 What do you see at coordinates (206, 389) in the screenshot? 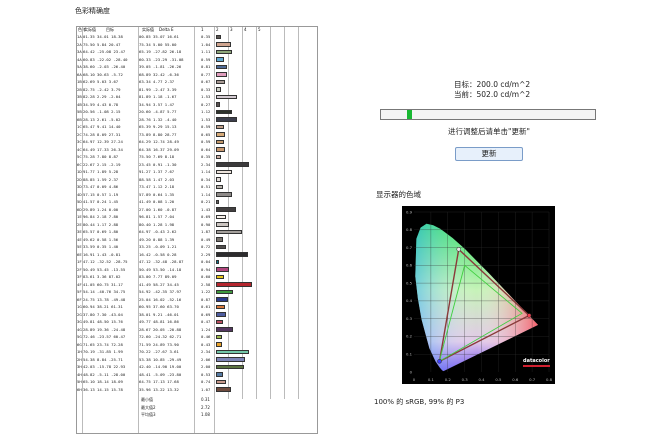
I see `table-cell-de: 1.07` at bounding box center [206, 389].